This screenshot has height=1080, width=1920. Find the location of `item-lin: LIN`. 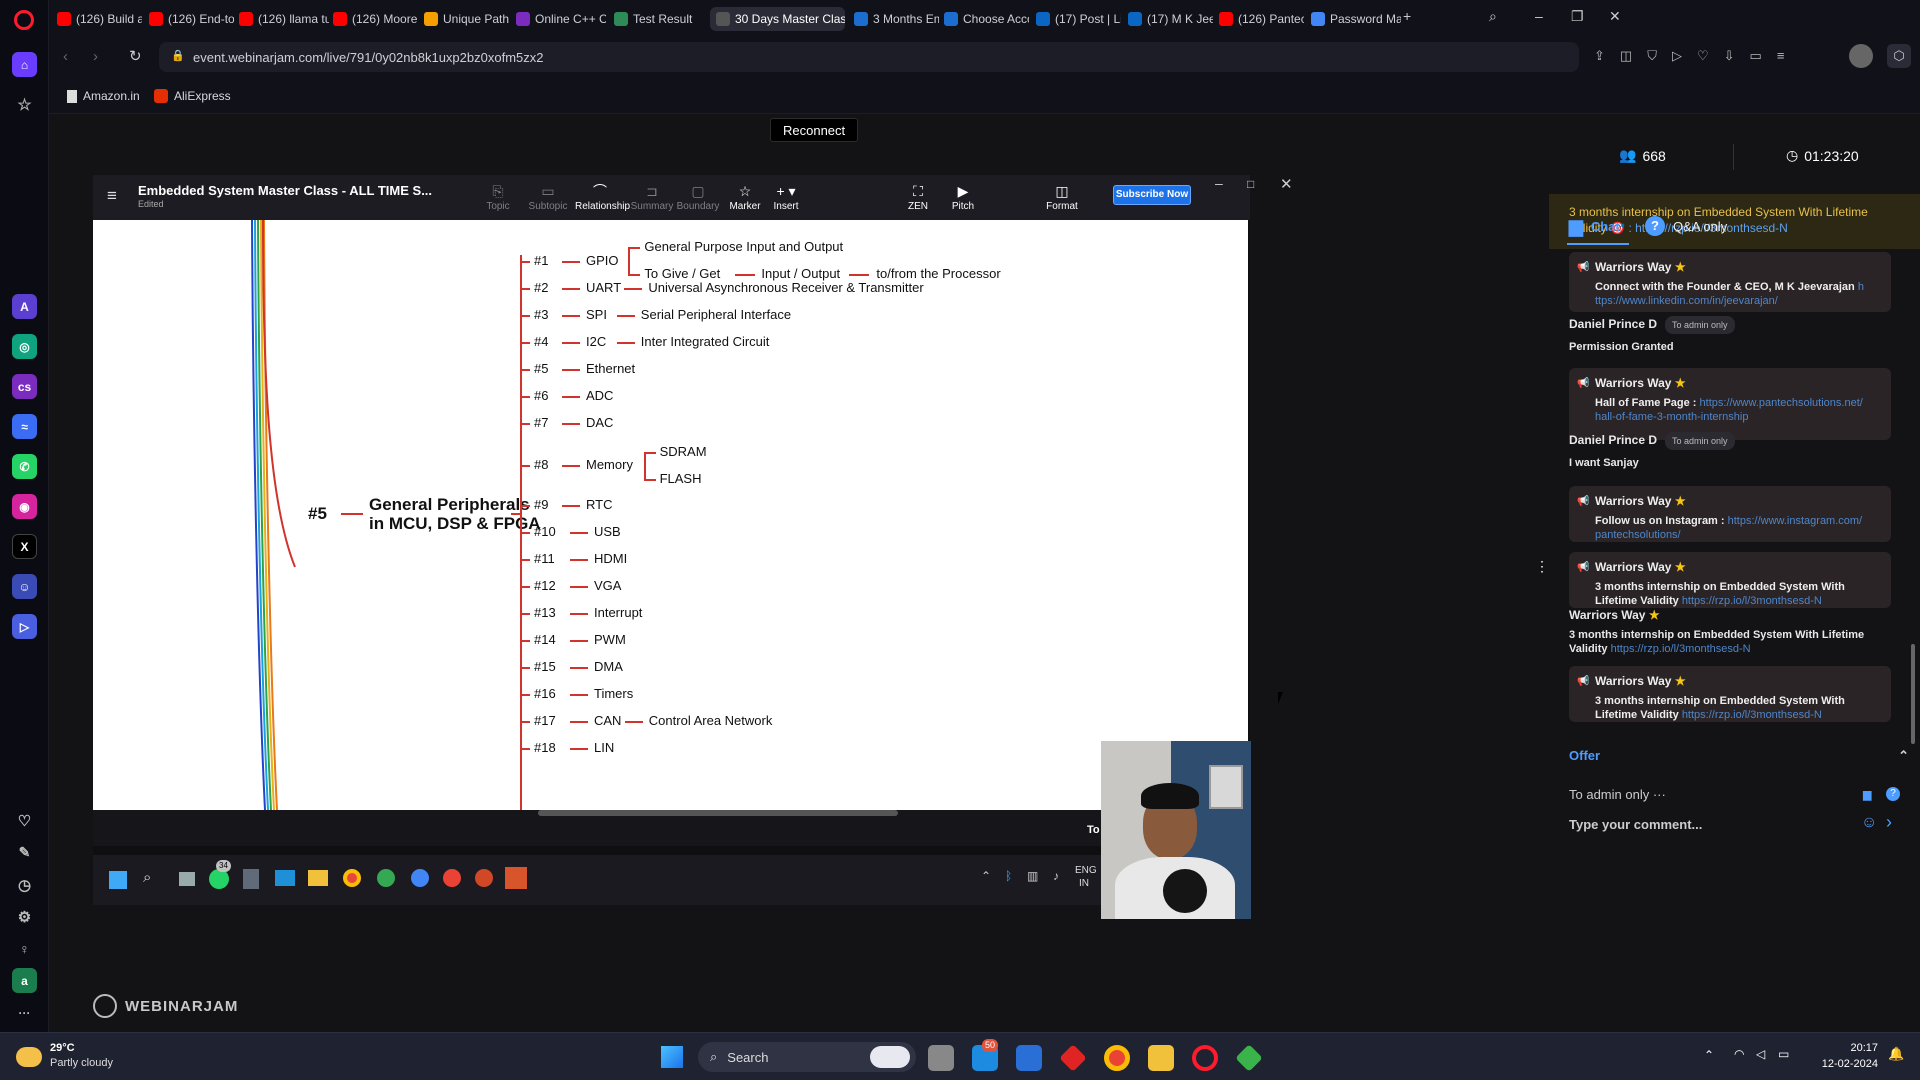

item-lin: LIN is located at coordinates (604, 747).